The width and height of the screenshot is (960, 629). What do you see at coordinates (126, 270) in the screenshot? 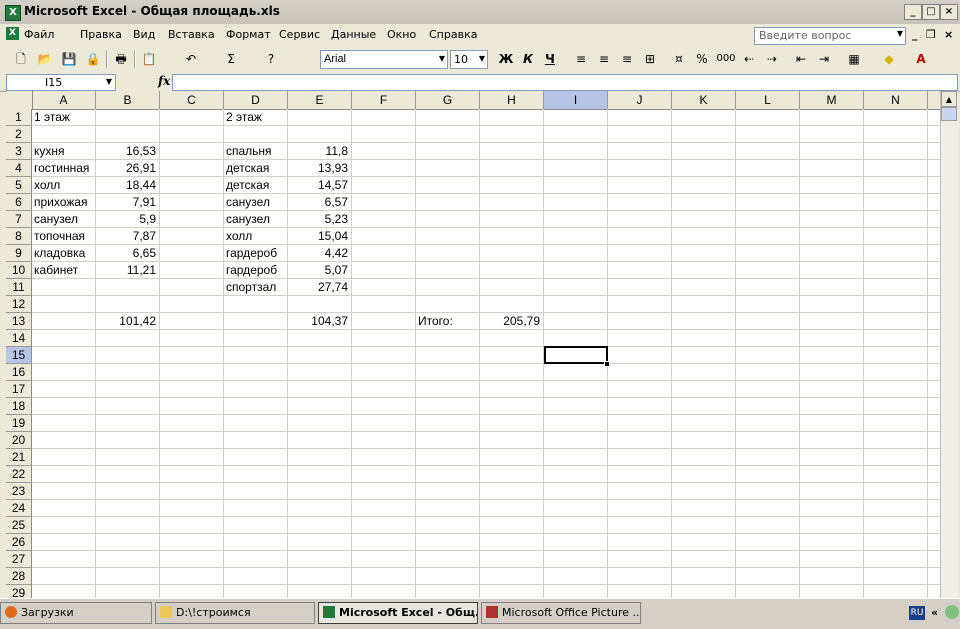
I see `cell-b10: 11,21` at bounding box center [126, 270].